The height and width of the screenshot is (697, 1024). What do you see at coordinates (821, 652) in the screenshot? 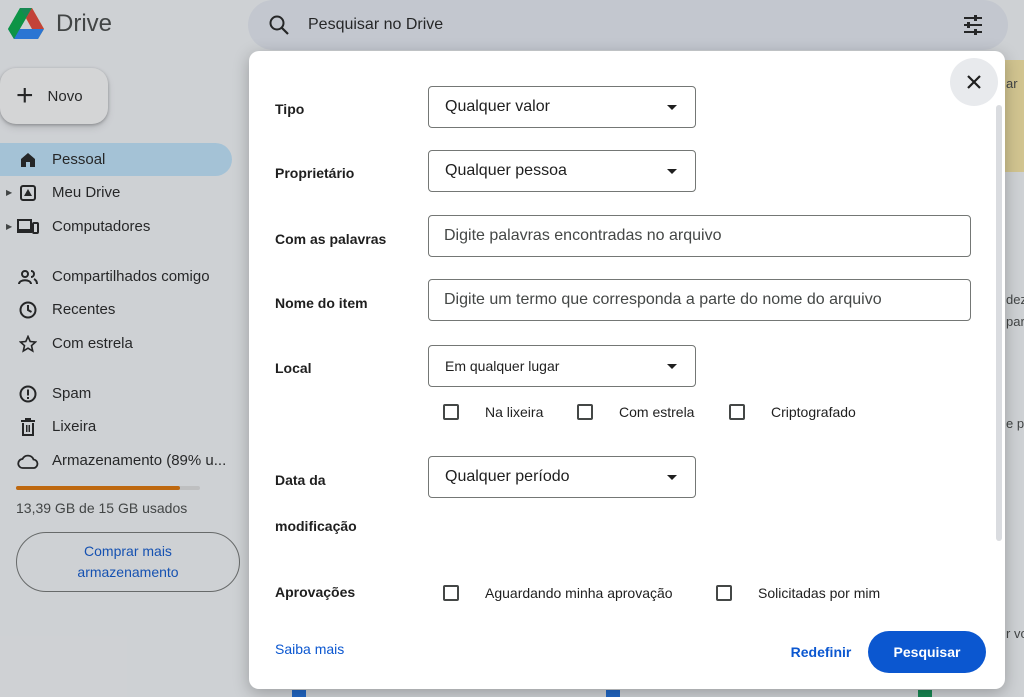
I see `reset-button: Redefinir` at bounding box center [821, 652].